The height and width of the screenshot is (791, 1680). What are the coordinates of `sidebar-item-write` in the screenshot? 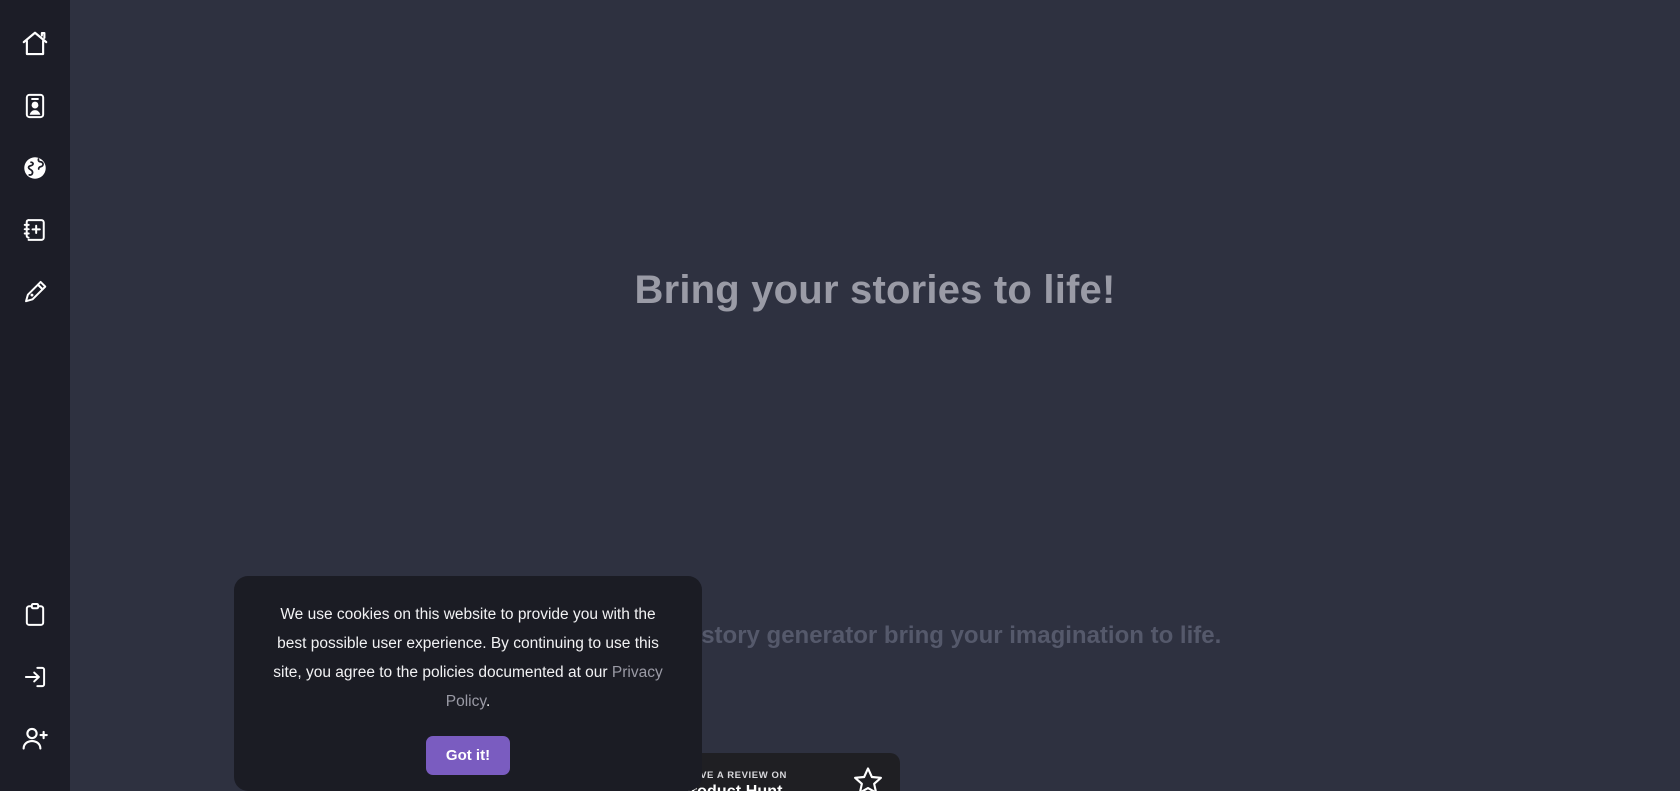 It's located at (35, 292).